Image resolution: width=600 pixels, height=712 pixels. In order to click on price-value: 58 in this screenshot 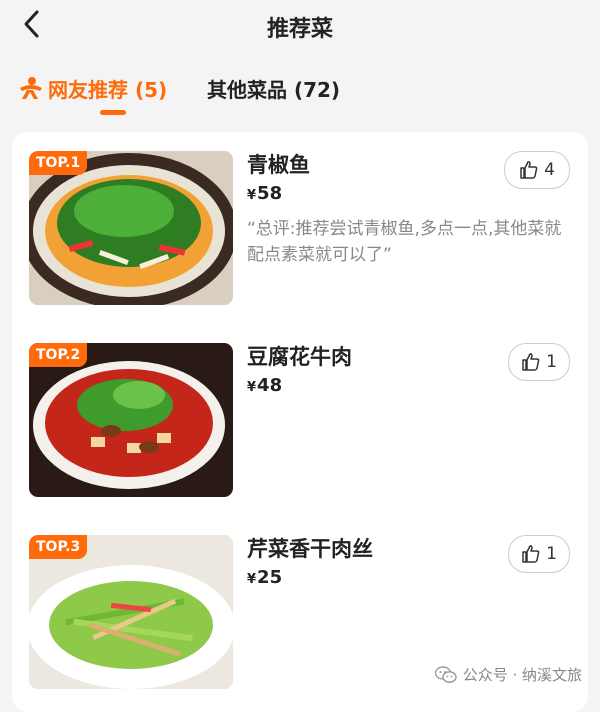, I will do `click(270, 193)`.